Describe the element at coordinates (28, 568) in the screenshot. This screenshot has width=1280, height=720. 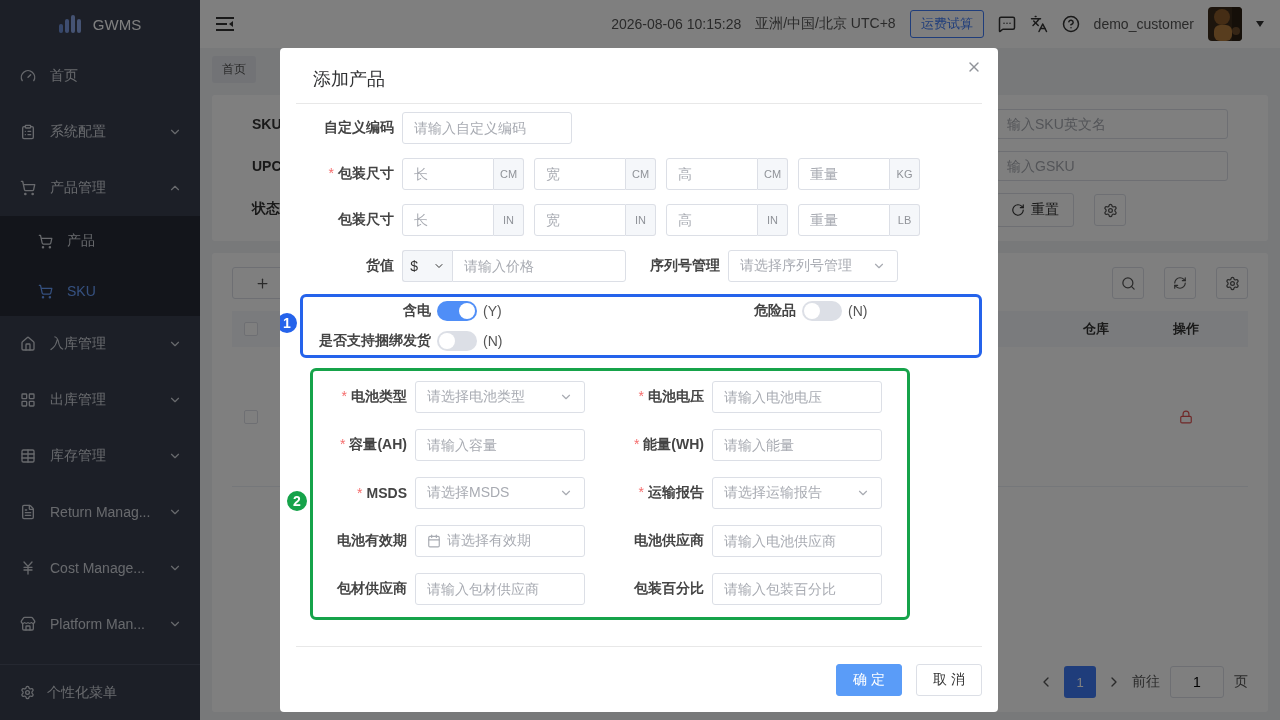
I see `yen-icon` at that location.